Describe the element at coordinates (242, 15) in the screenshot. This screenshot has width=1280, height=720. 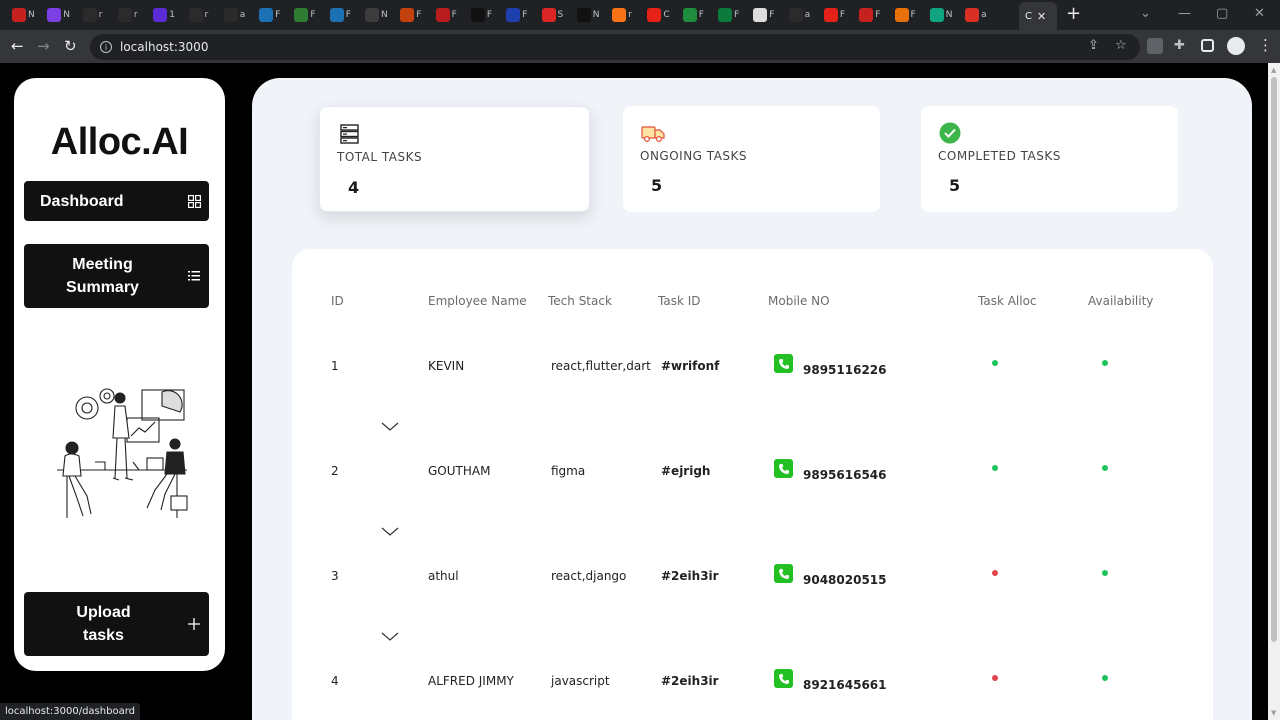
I see `browser-tab-title: a` at that location.